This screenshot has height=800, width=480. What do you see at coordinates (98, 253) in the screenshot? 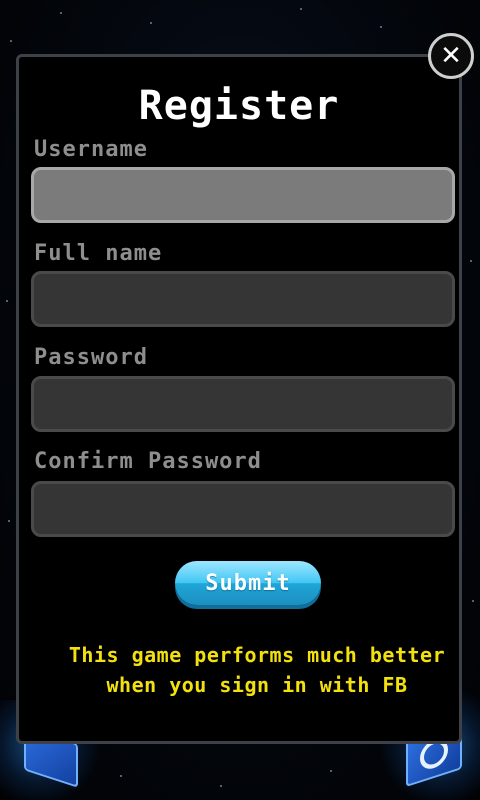
I see `full-name-label: Full name` at bounding box center [98, 253].